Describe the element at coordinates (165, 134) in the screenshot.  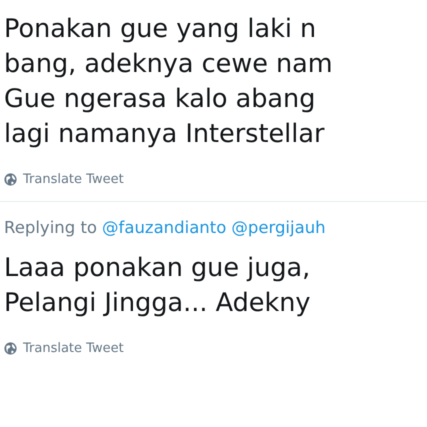
I see `tweet-text-line: lagi namanya Interstellar` at that location.